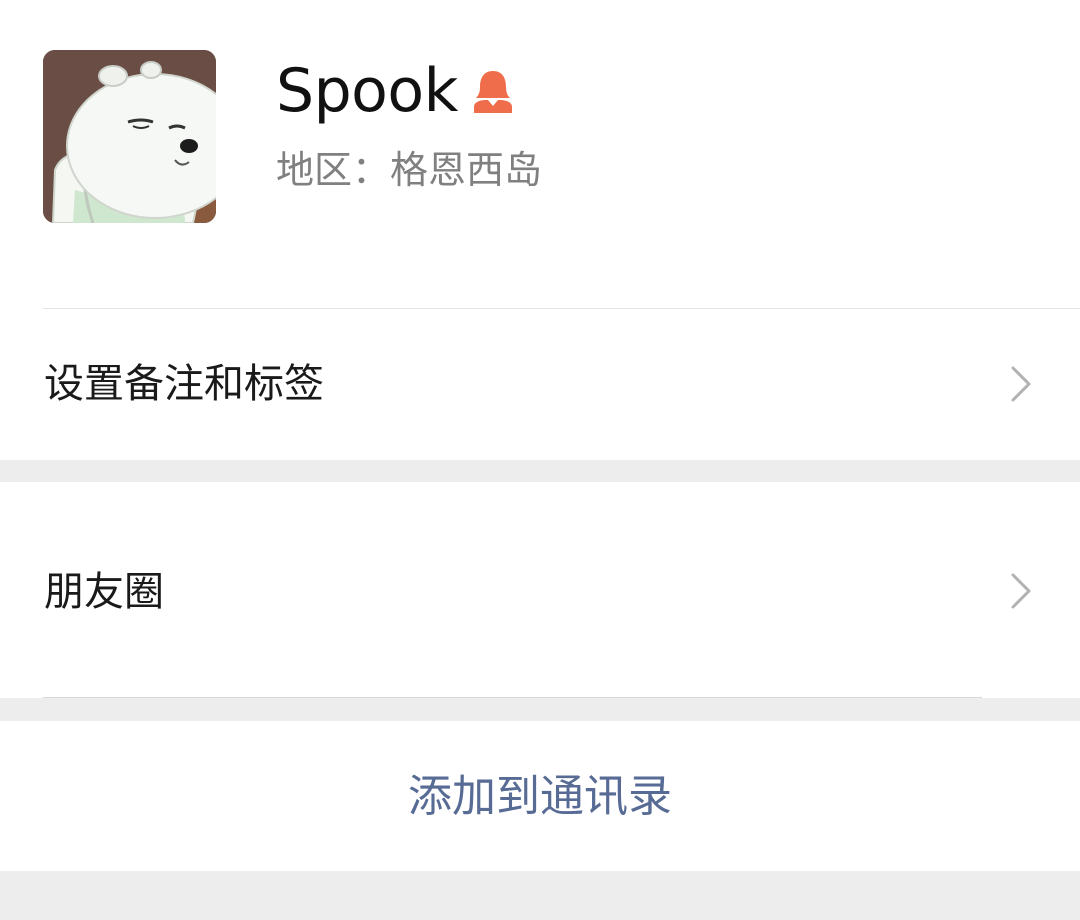 Image resolution: width=1080 pixels, height=920 pixels. I want to click on remark-tags-label: 设置备注和标签, so click(184, 384).